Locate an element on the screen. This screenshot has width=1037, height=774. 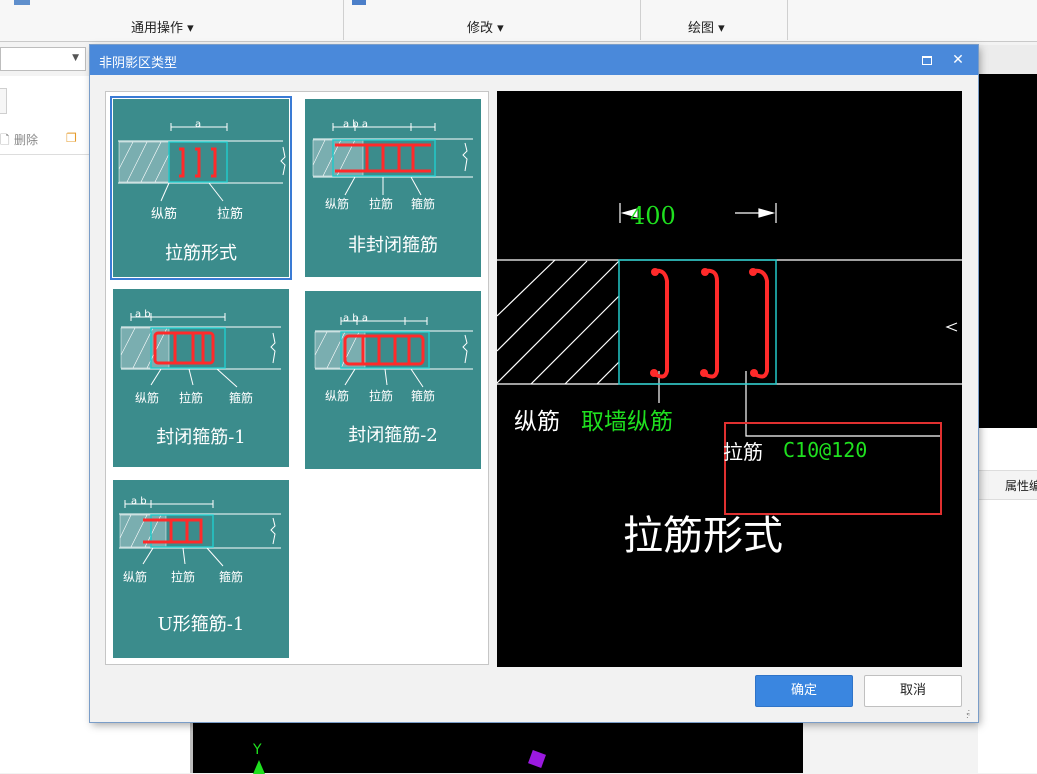
preview-label-longitudinal: 纵筋 is located at coordinates (537, 422).